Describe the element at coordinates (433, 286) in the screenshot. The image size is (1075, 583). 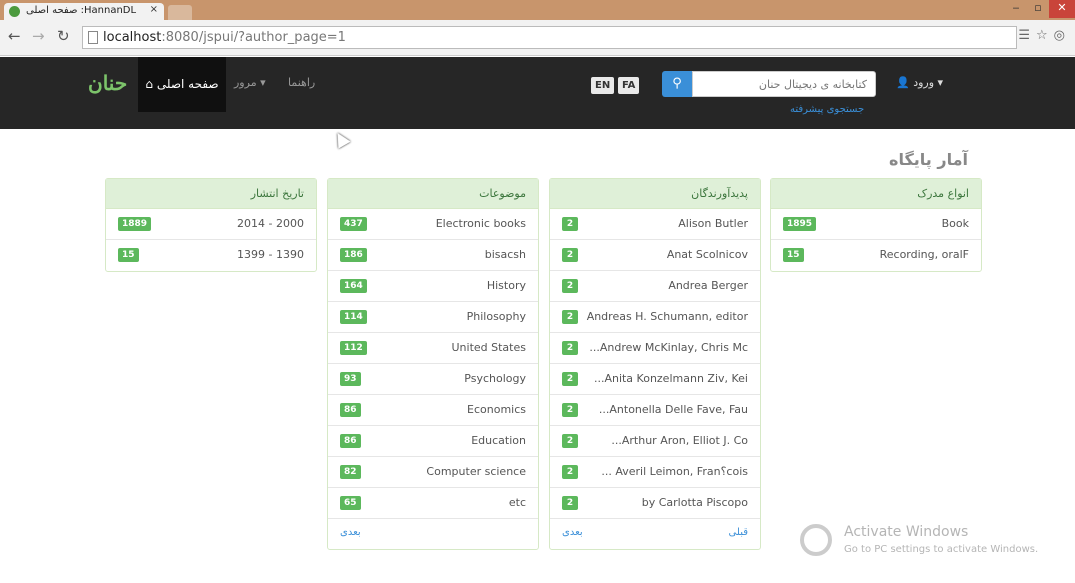
I see `list-item: 164 History` at that location.